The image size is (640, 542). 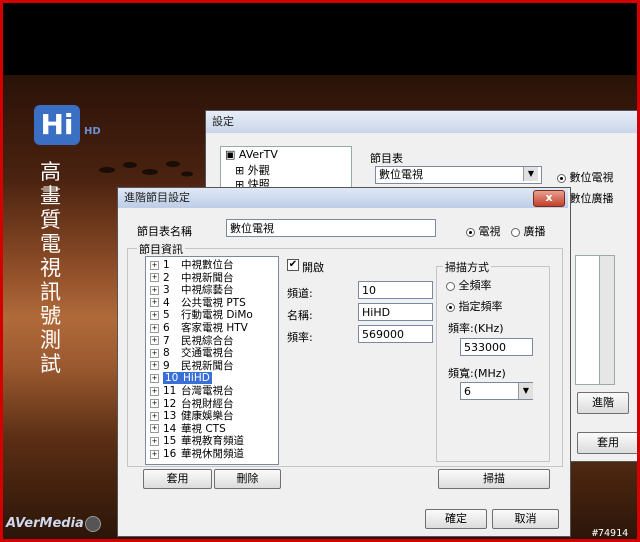 I want to click on scan-frequency-input: 533000, so click(x=496, y=347).